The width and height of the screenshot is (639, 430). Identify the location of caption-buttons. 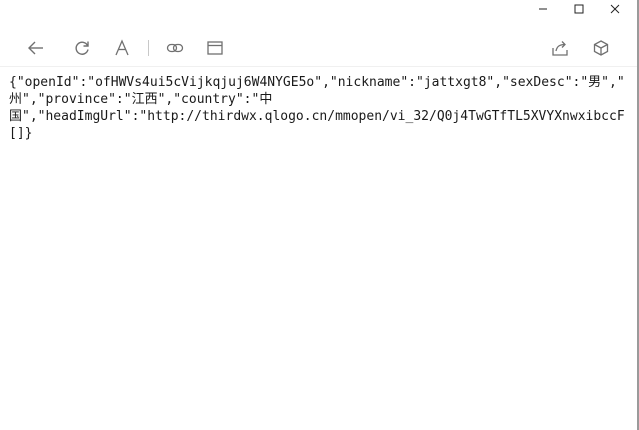
(579, 9).